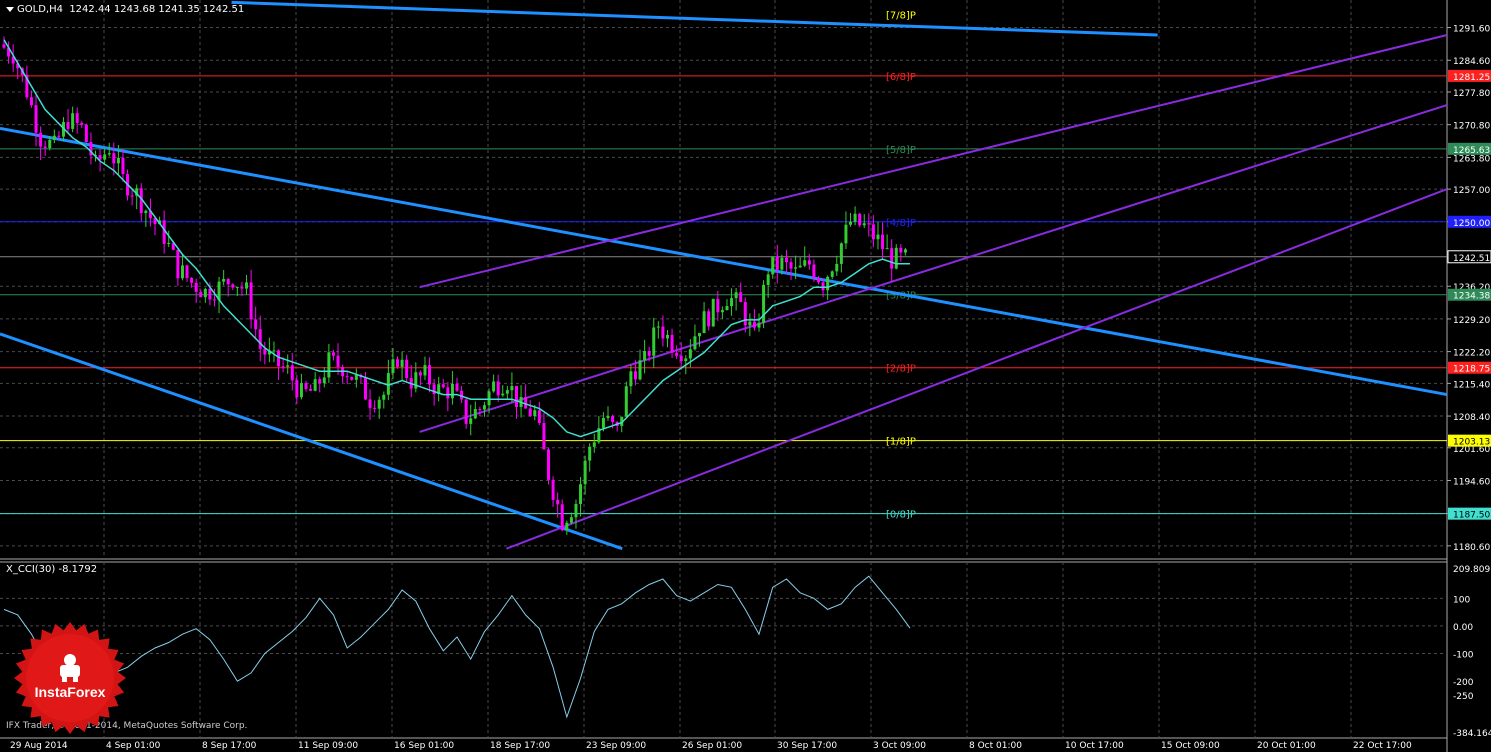  Describe the element at coordinates (1094, 746) in the screenshot. I see `time-tick: 10 Oct 17:00` at that location.